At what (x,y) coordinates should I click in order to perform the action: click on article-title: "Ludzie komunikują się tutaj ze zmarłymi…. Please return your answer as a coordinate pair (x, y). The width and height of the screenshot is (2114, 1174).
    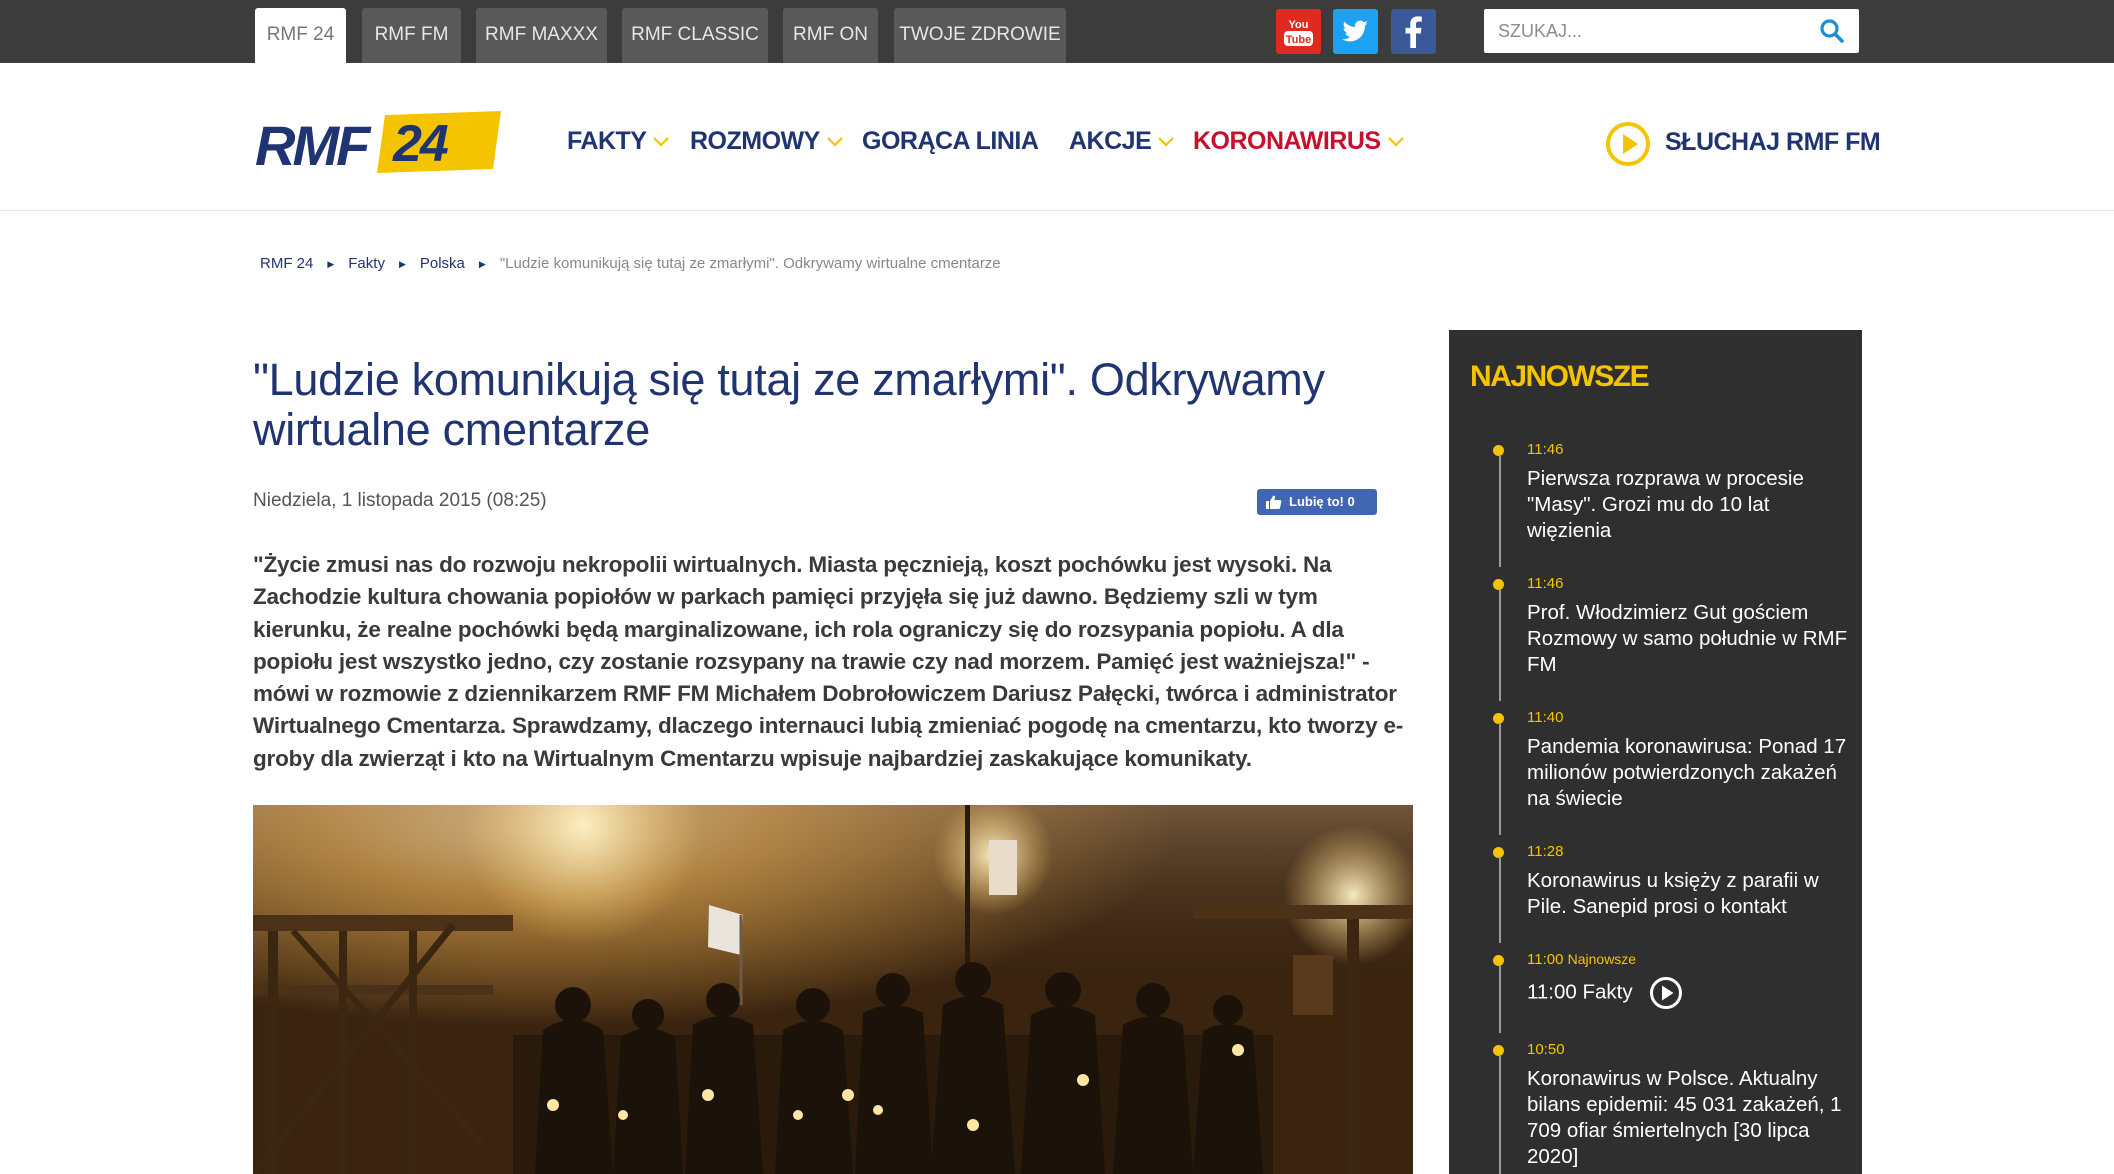
    Looking at the image, I should click on (789, 404).